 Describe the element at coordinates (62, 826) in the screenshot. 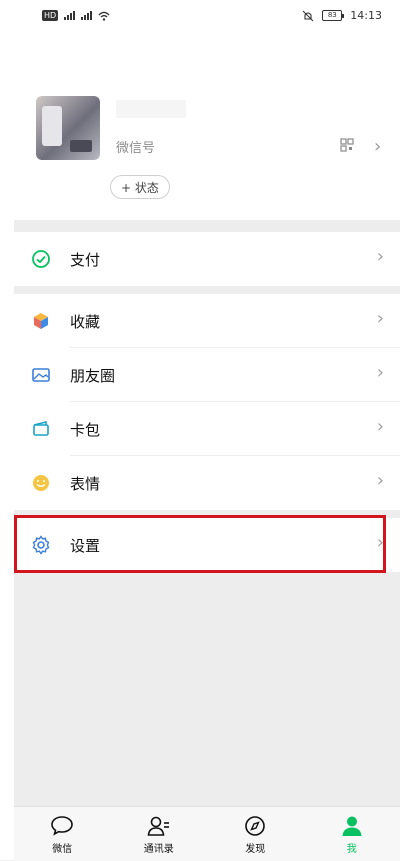

I see `chat-bubble-icon` at that location.